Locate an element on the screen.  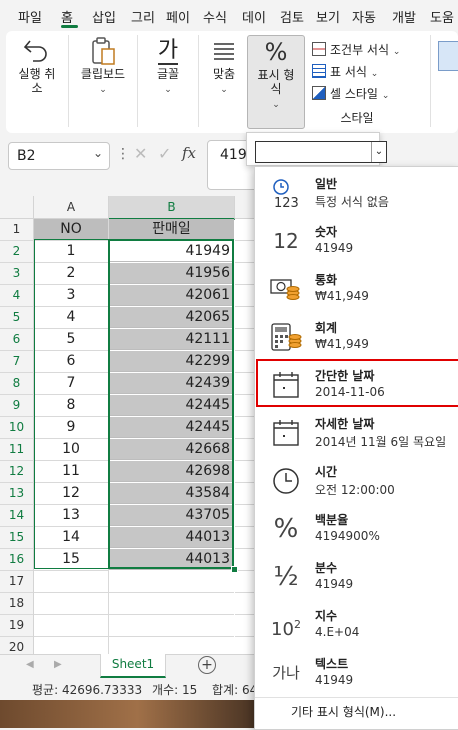
prev-sheet-icon: ◀ is located at coordinates (30, 664).